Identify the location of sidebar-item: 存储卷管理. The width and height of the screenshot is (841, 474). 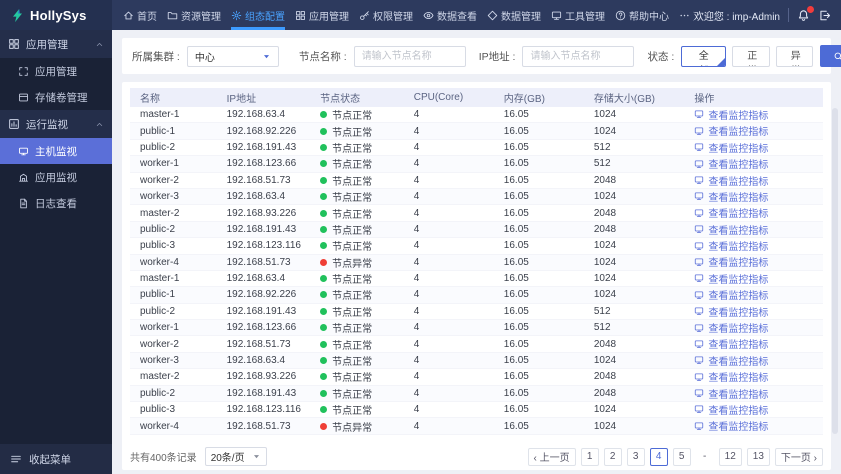
(56, 97).